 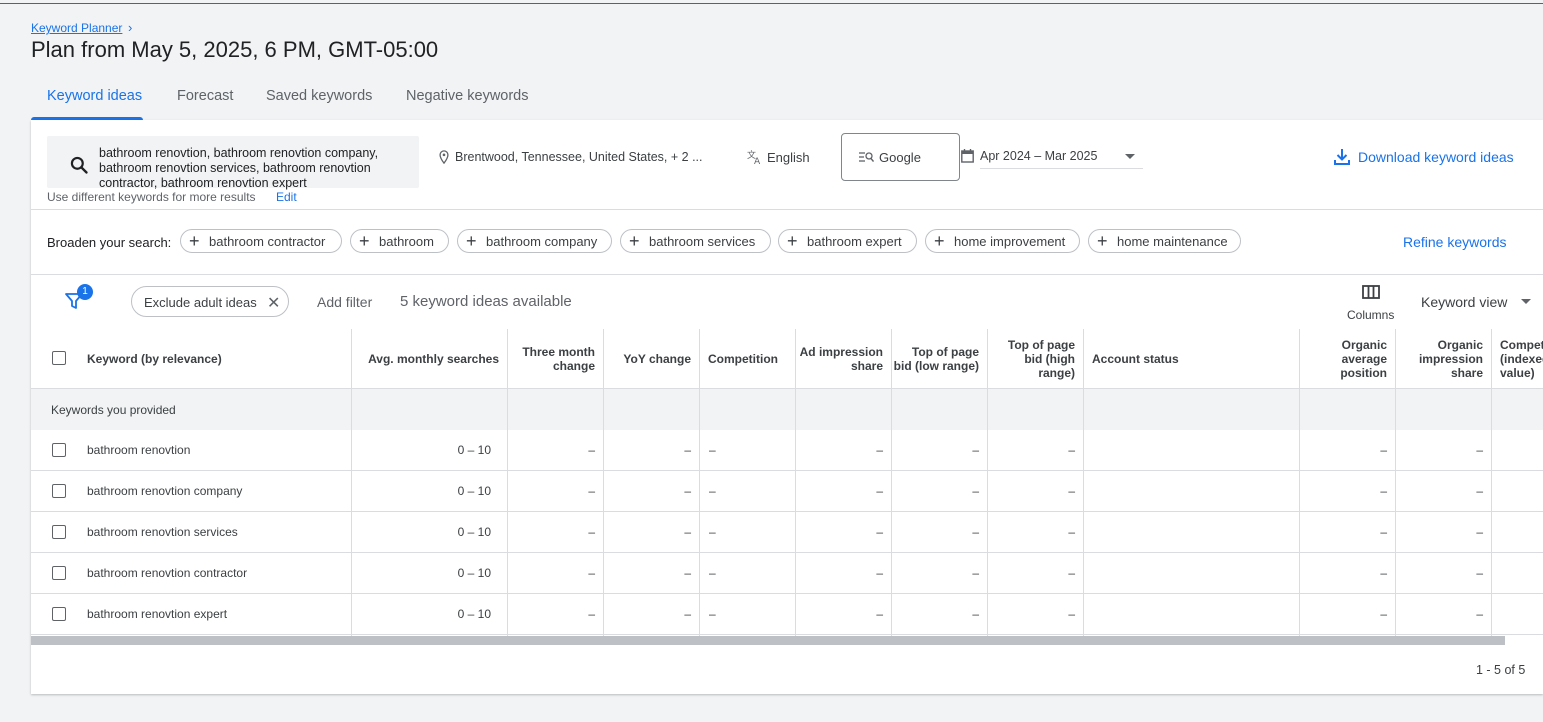 I want to click on download-keyword-ideas-button: Download keyword ideas, so click(x=1436, y=157).